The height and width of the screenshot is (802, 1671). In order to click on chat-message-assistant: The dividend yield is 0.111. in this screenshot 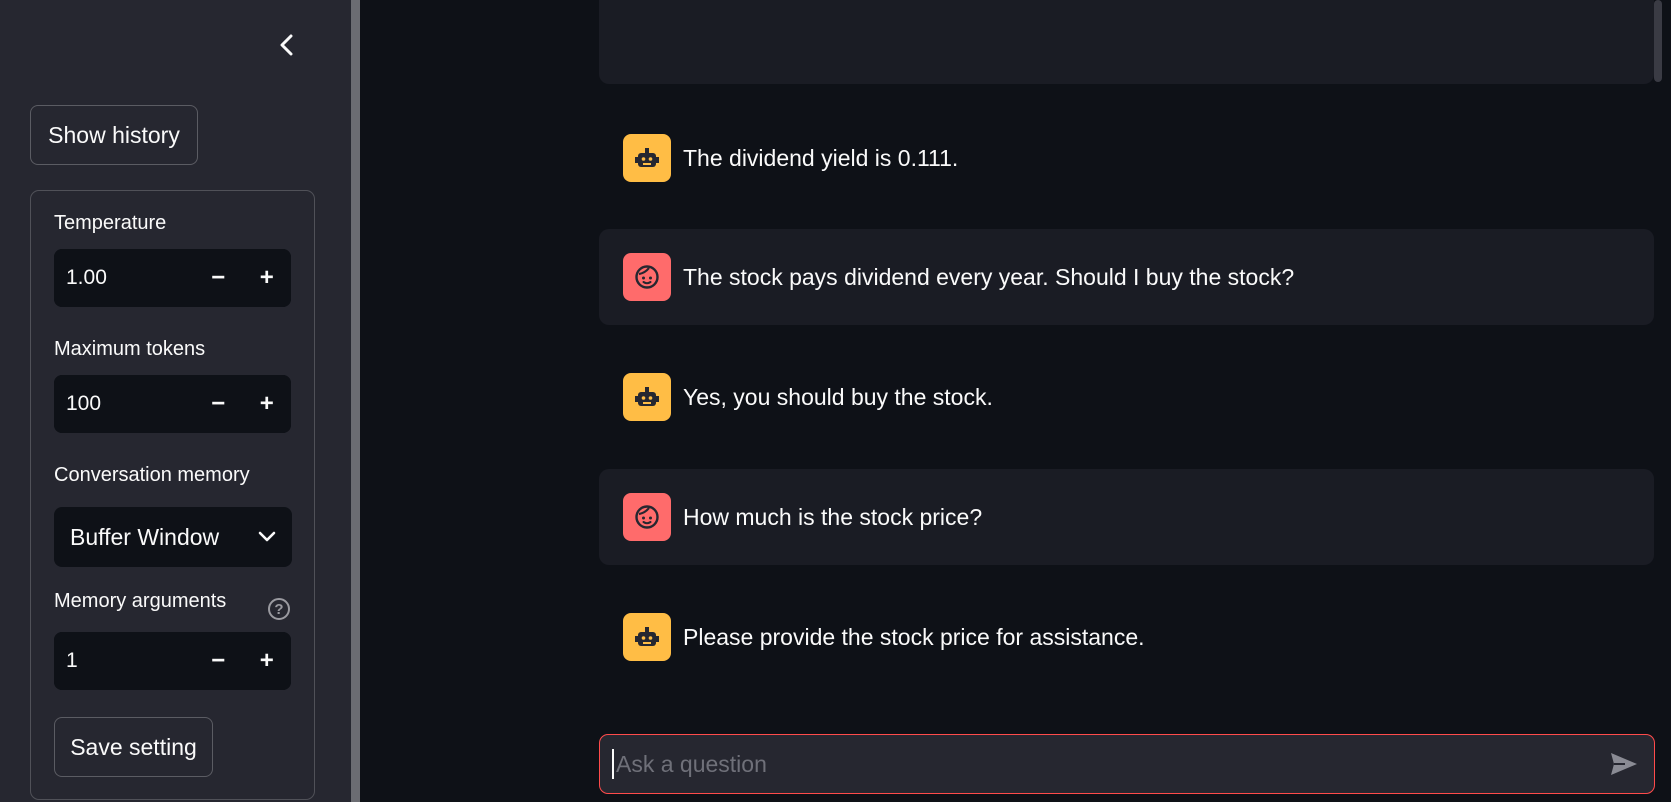, I will do `click(1126, 158)`.